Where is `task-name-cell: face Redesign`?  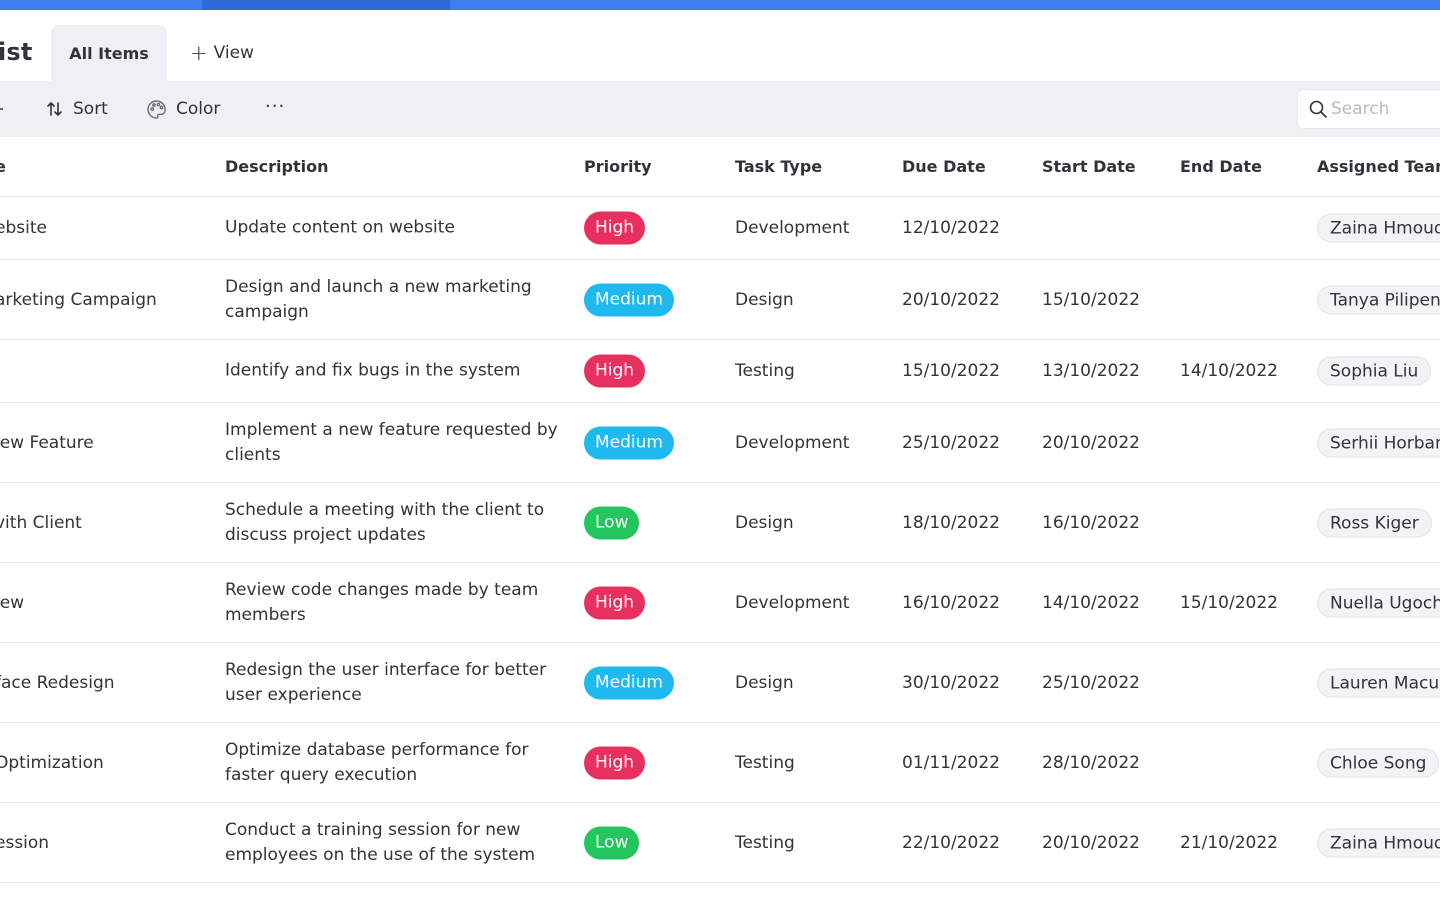 task-name-cell: face Redesign is located at coordinates (57, 683).